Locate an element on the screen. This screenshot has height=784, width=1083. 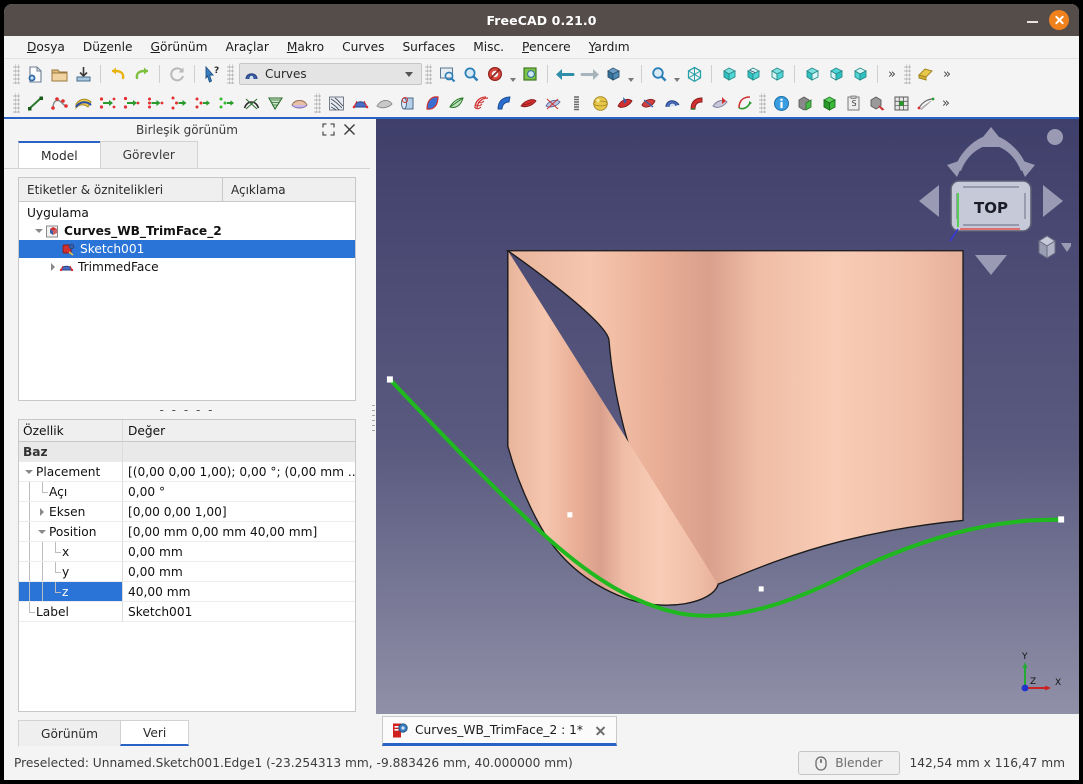
blend-surface-icon is located at coordinates (360, 103).